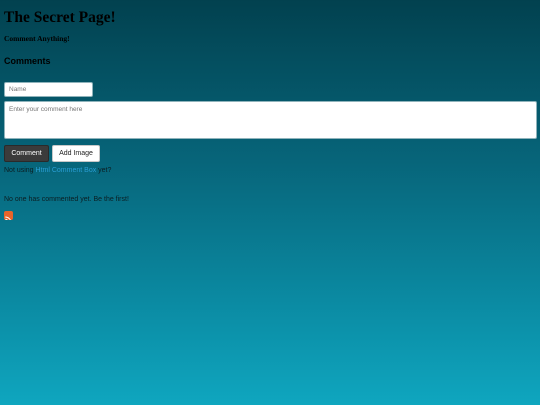 The image size is (540, 405). I want to click on comment-textarea, so click(270, 120).